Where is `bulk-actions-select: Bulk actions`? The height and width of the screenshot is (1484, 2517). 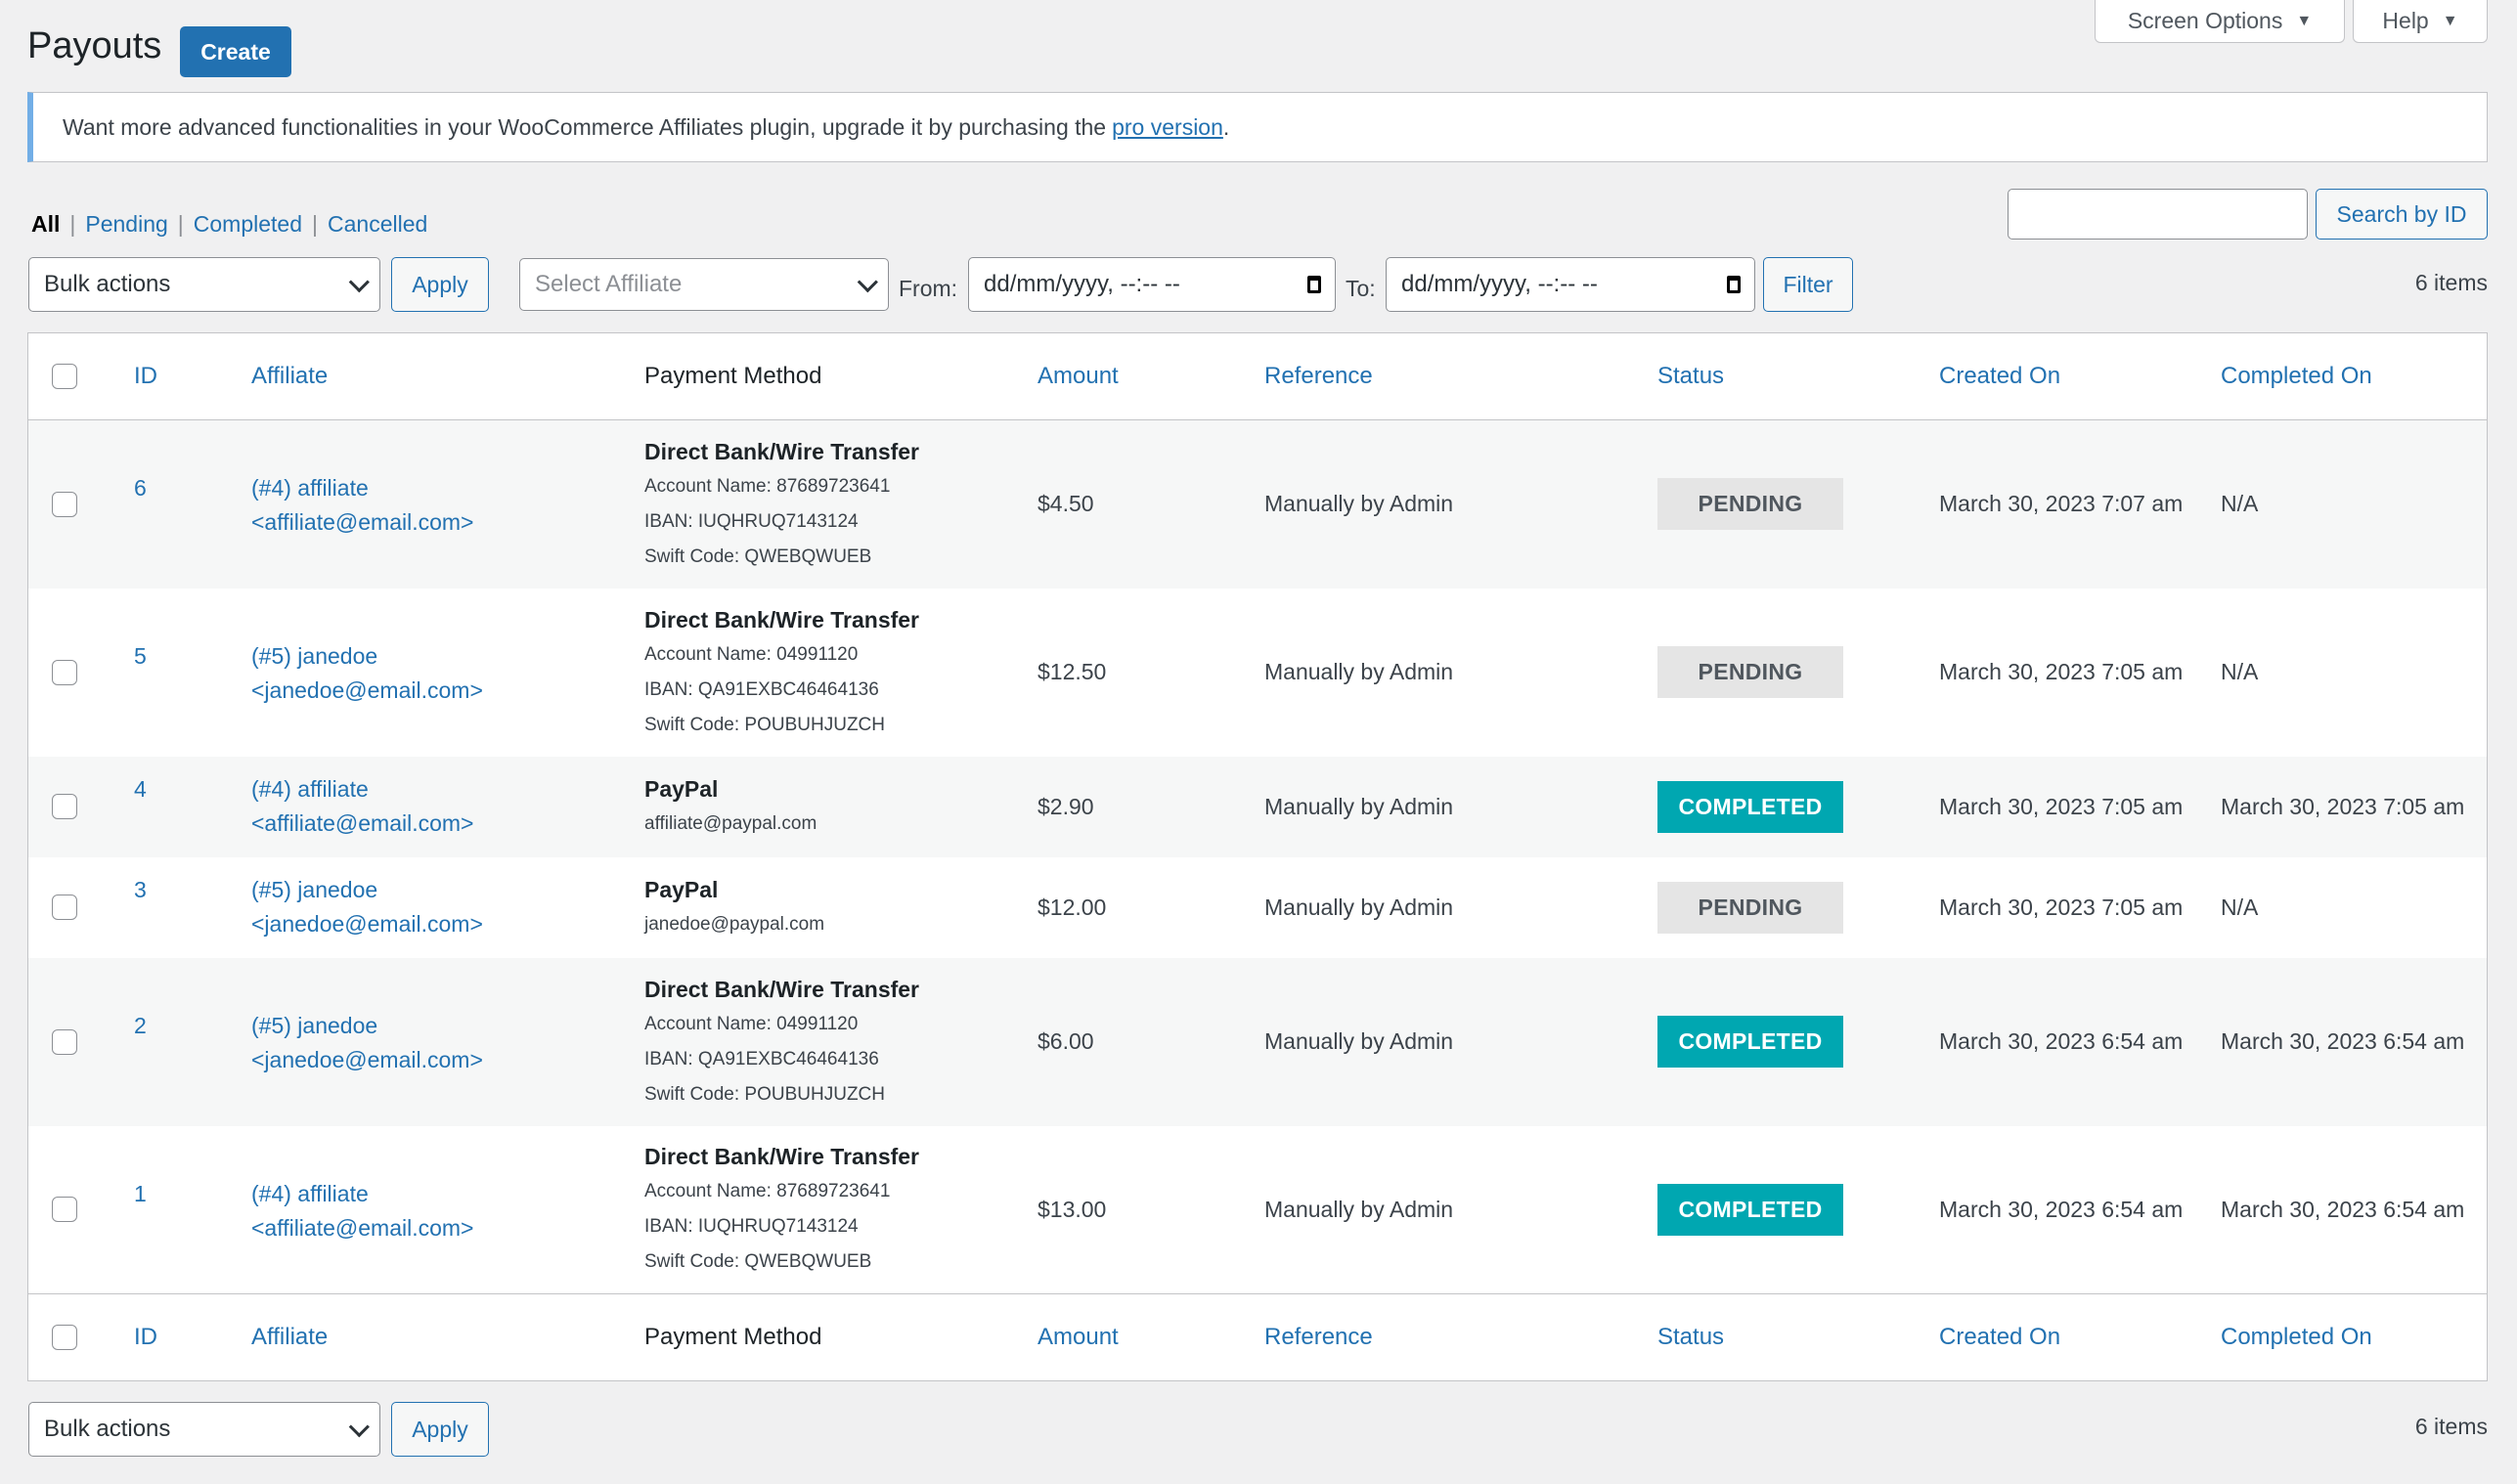 bulk-actions-select: Bulk actions is located at coordinates (204, 284).